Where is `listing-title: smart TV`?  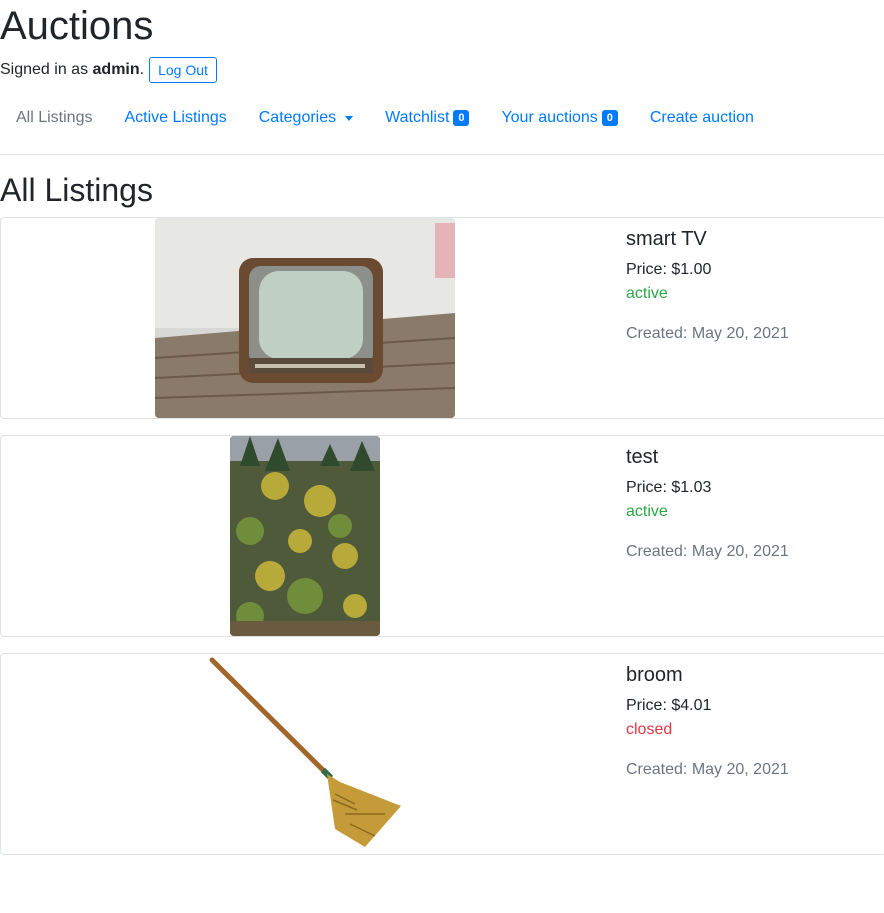 listing-title: smart TV is located at coordinates (666, 239).